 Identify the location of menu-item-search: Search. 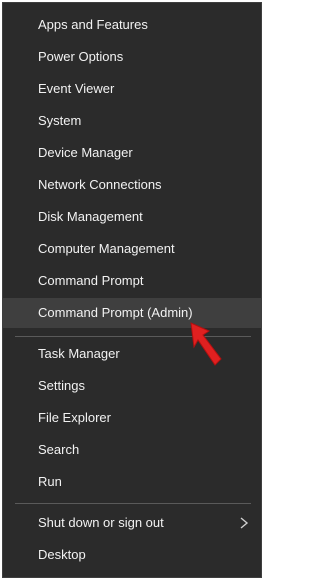
(132, 450).